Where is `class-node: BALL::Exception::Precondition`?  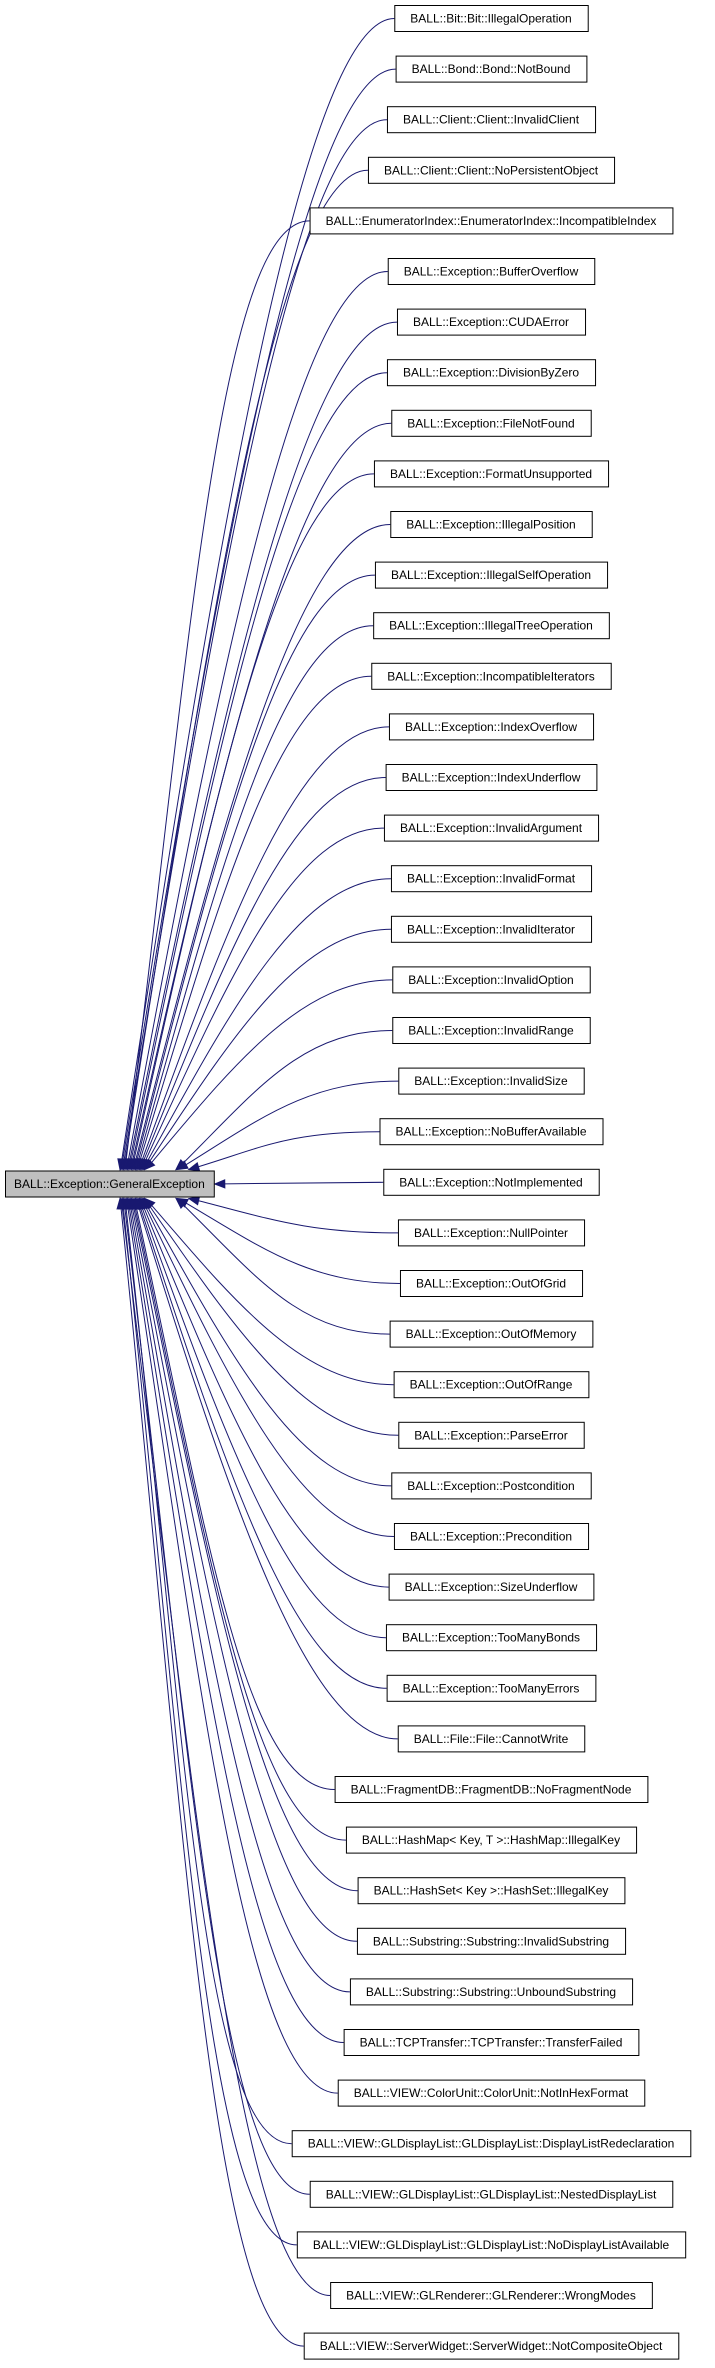 class-node: BALL::Exception::Precondition is located at coordinates (491, 1536).